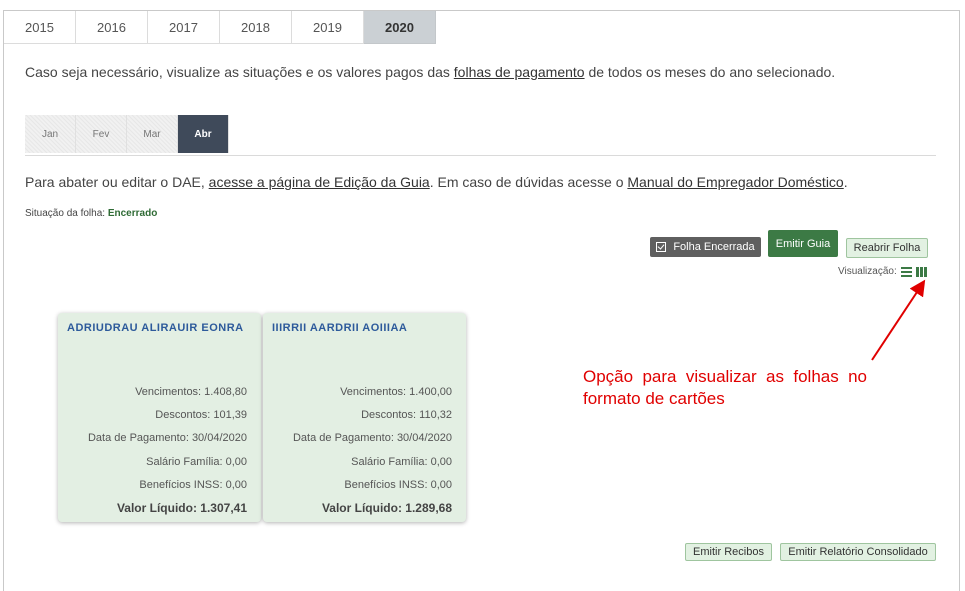 The height and width of the screenshot is (591, 965). Describe the element at coordinates (898, 320) in the screenshot. I see `annotation-arrow` at that location.